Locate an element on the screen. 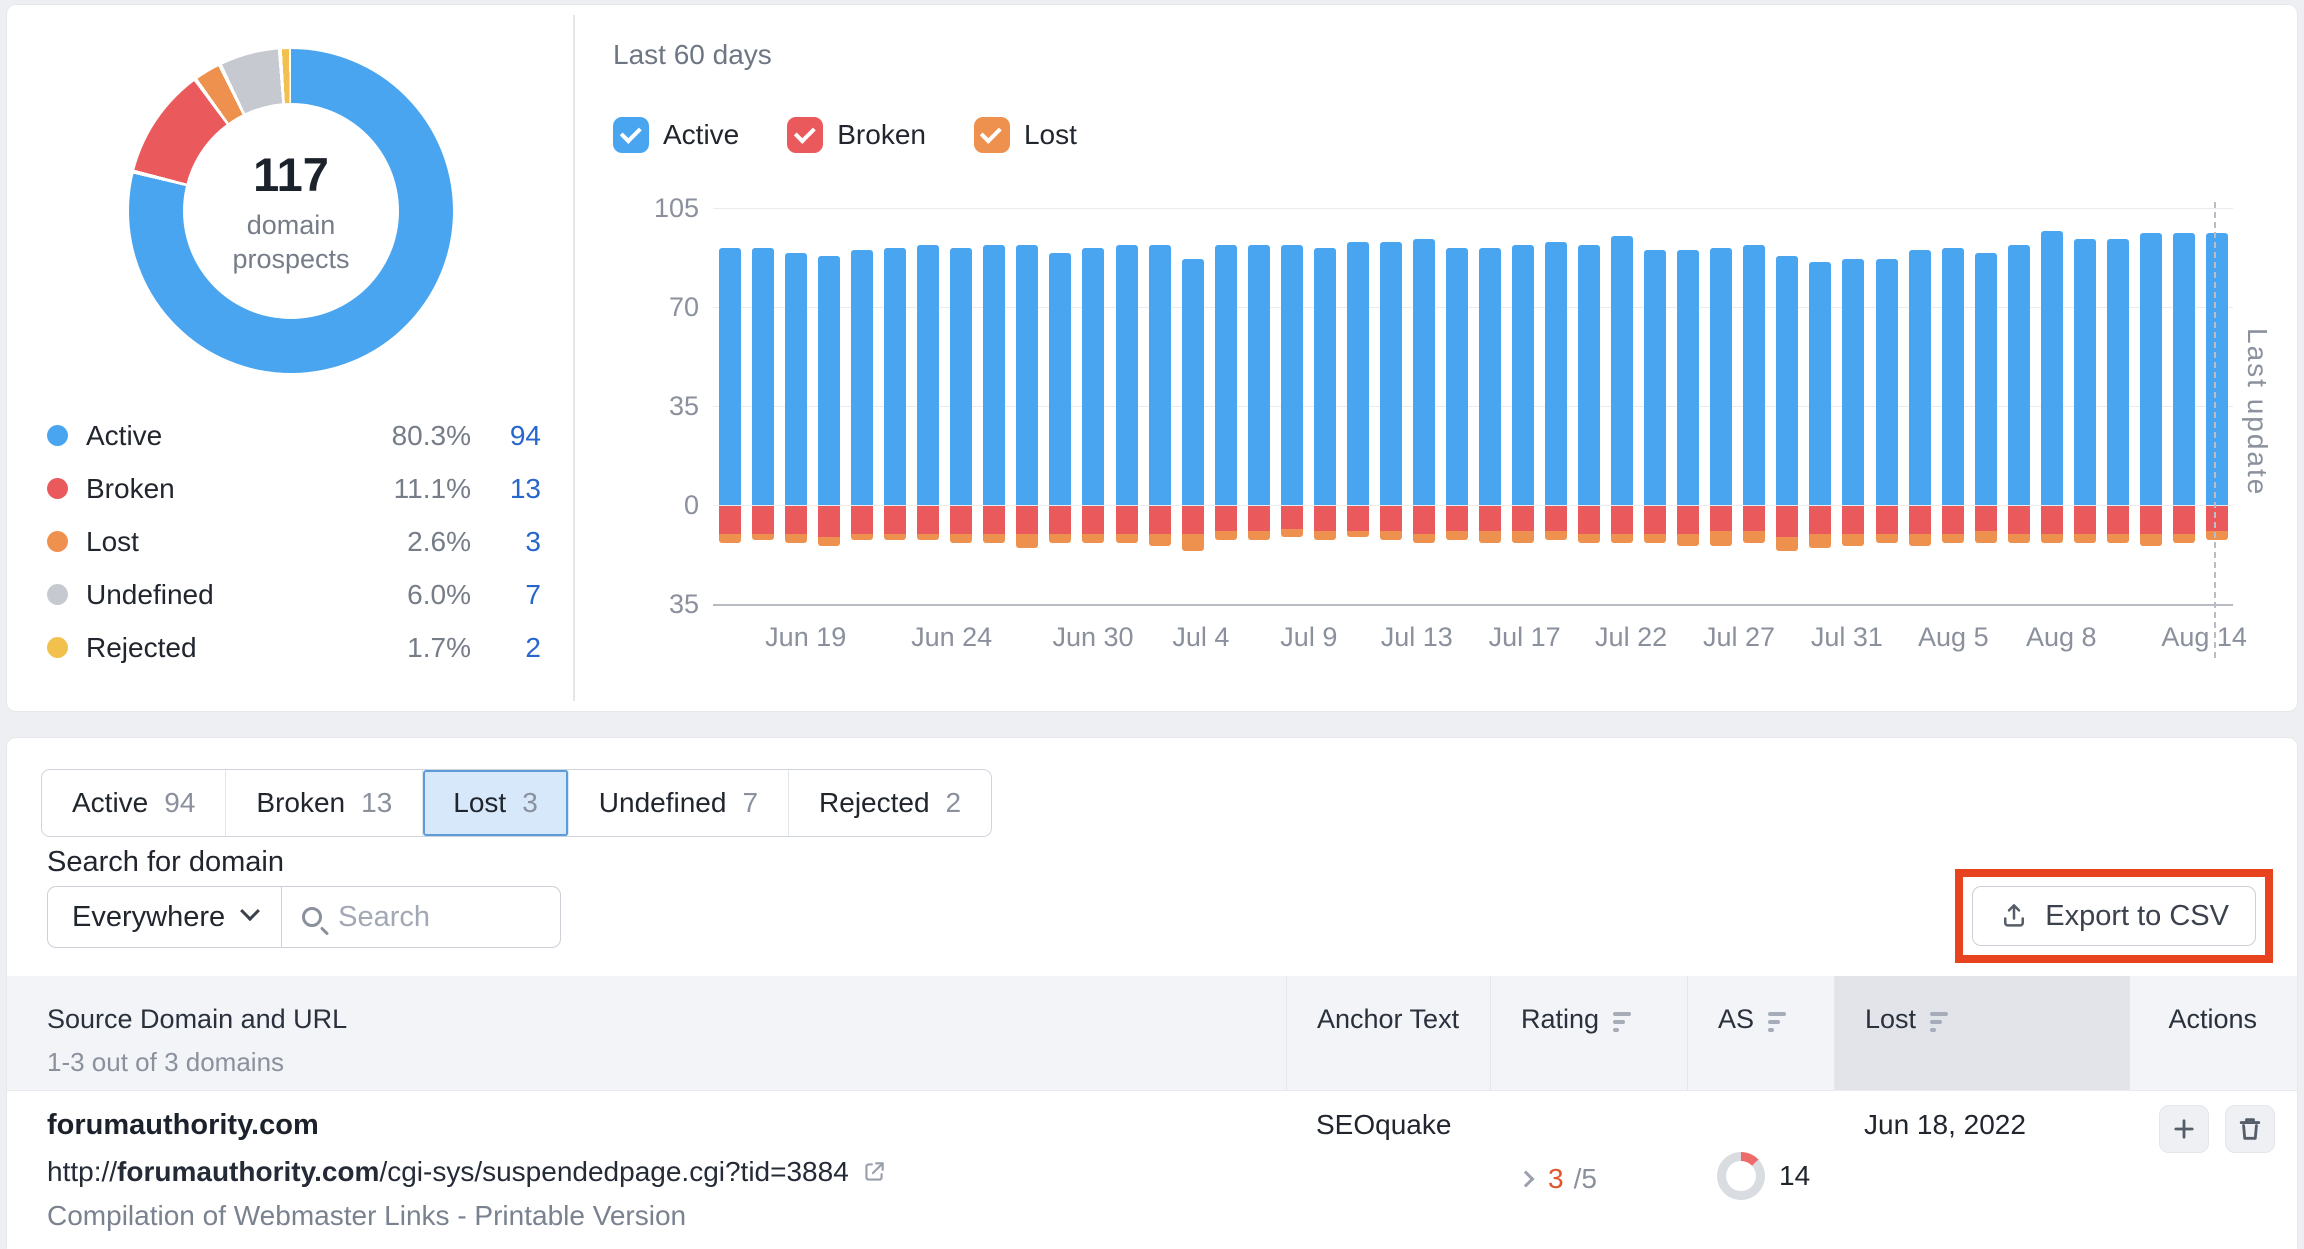 Image resolution: width=2304 pixels, height=1249 pixels. search-controls: Everywhere is located at coordinates (304, 917).